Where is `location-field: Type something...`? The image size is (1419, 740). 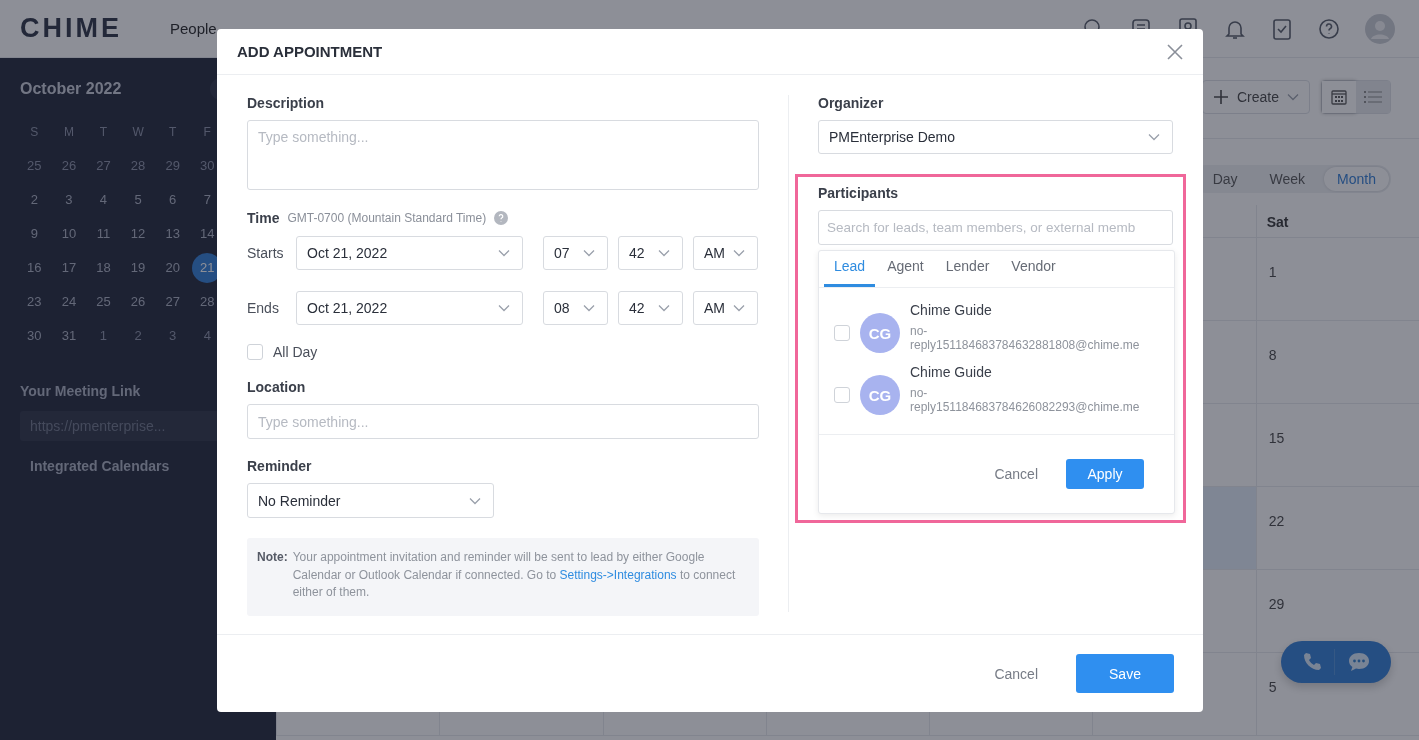 location-field: Type something... is located at coordinates (503, 421).